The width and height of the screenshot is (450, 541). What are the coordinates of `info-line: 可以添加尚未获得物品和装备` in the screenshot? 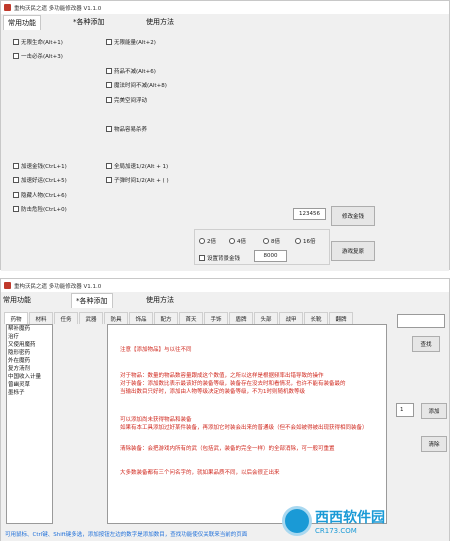 It's located at (156, 420).